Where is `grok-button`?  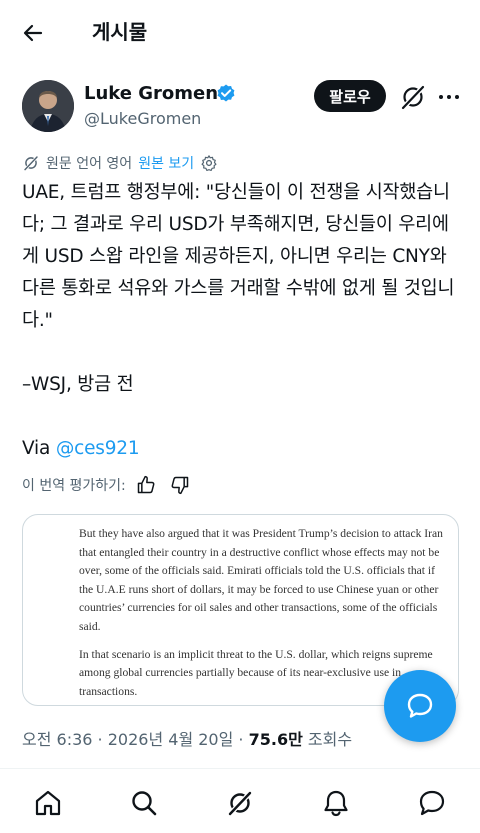 grok-button is located at coordinates (413, 97).